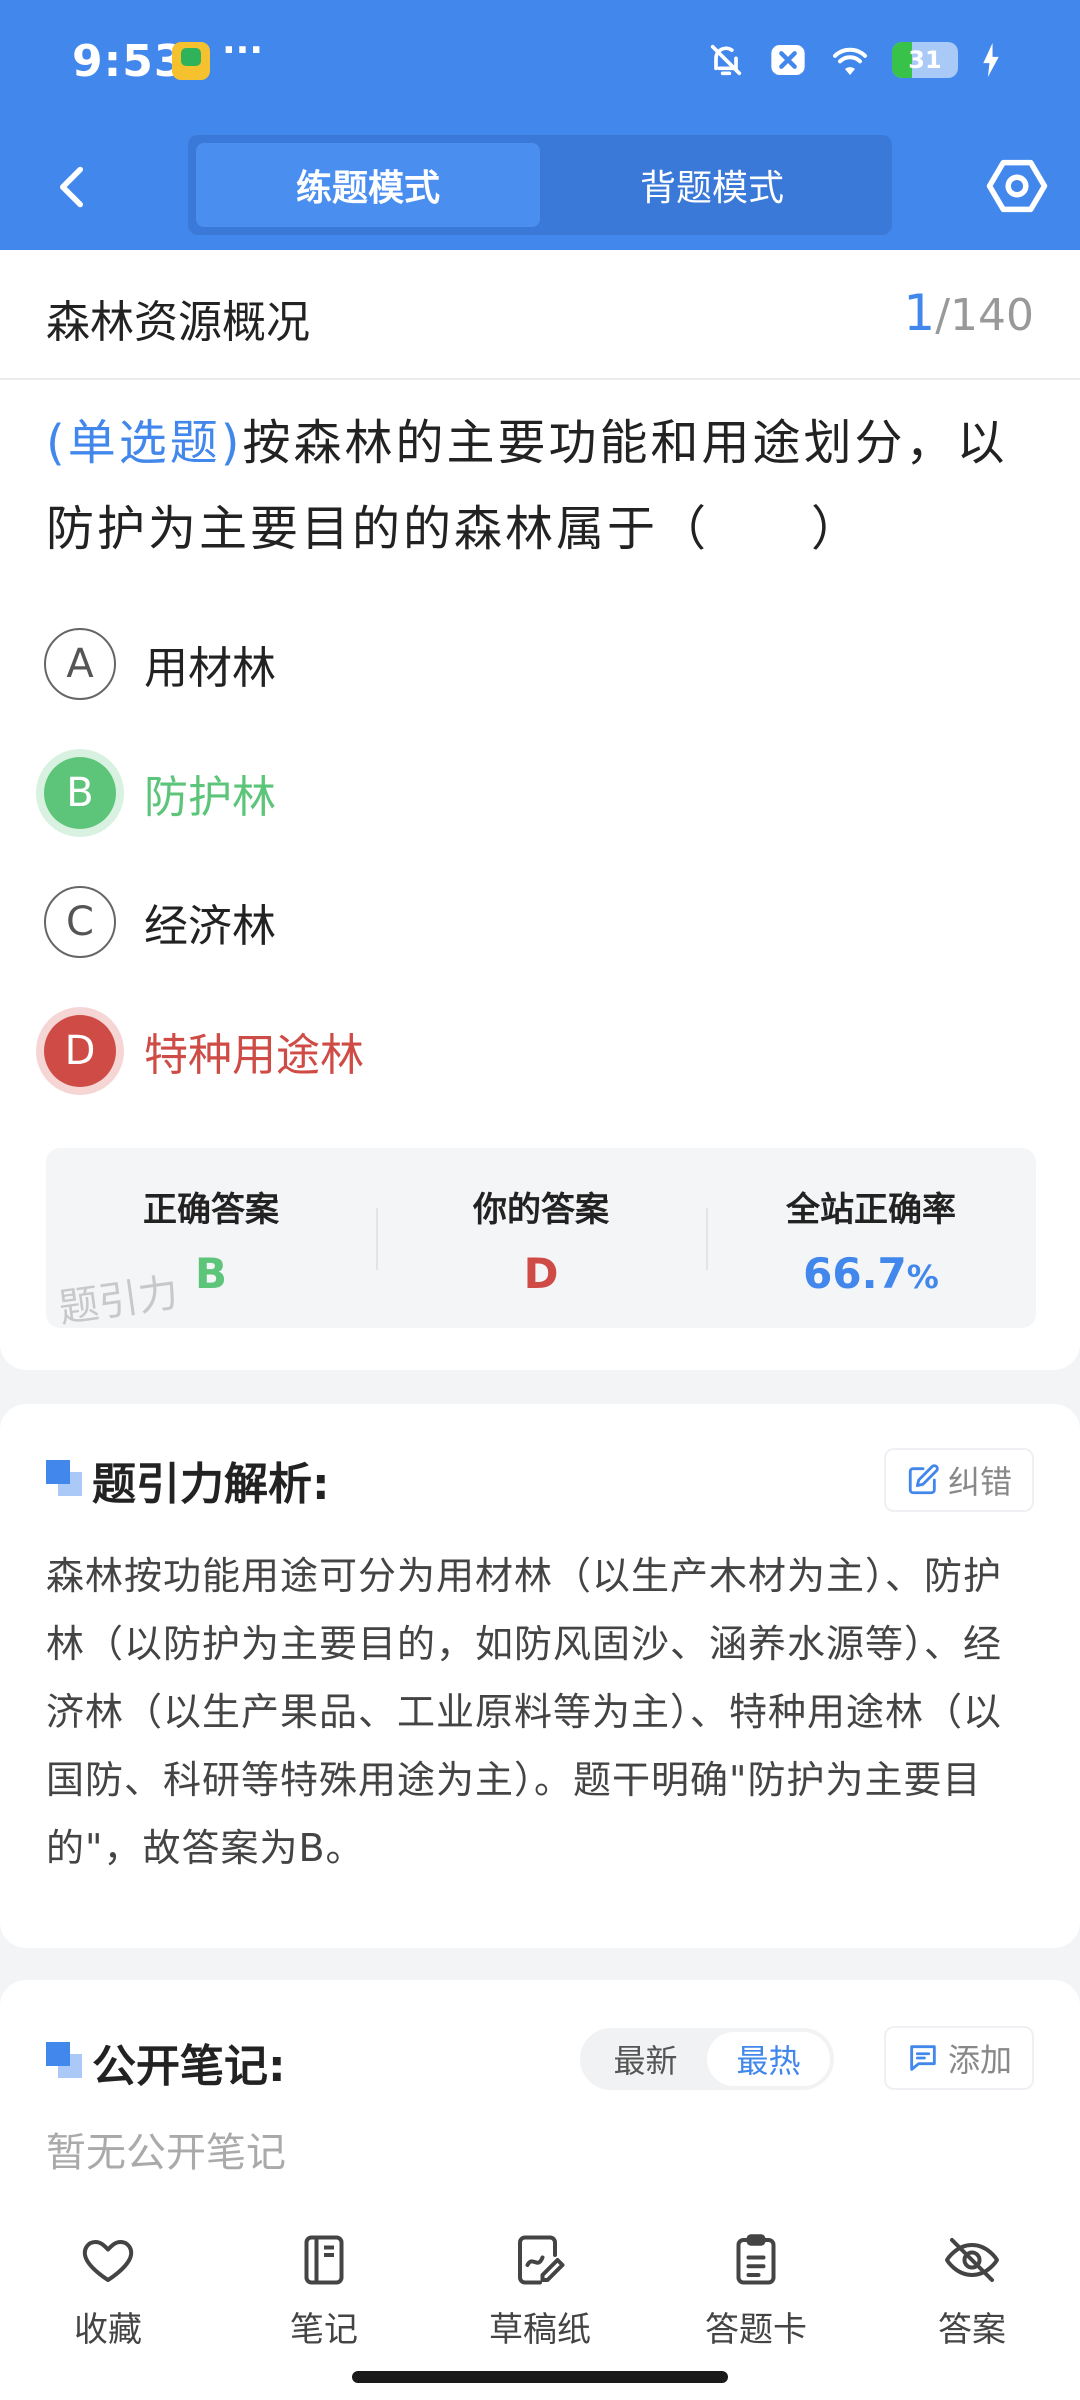  I want to click on accuracy-number: 66.7, so click(855, 1273).